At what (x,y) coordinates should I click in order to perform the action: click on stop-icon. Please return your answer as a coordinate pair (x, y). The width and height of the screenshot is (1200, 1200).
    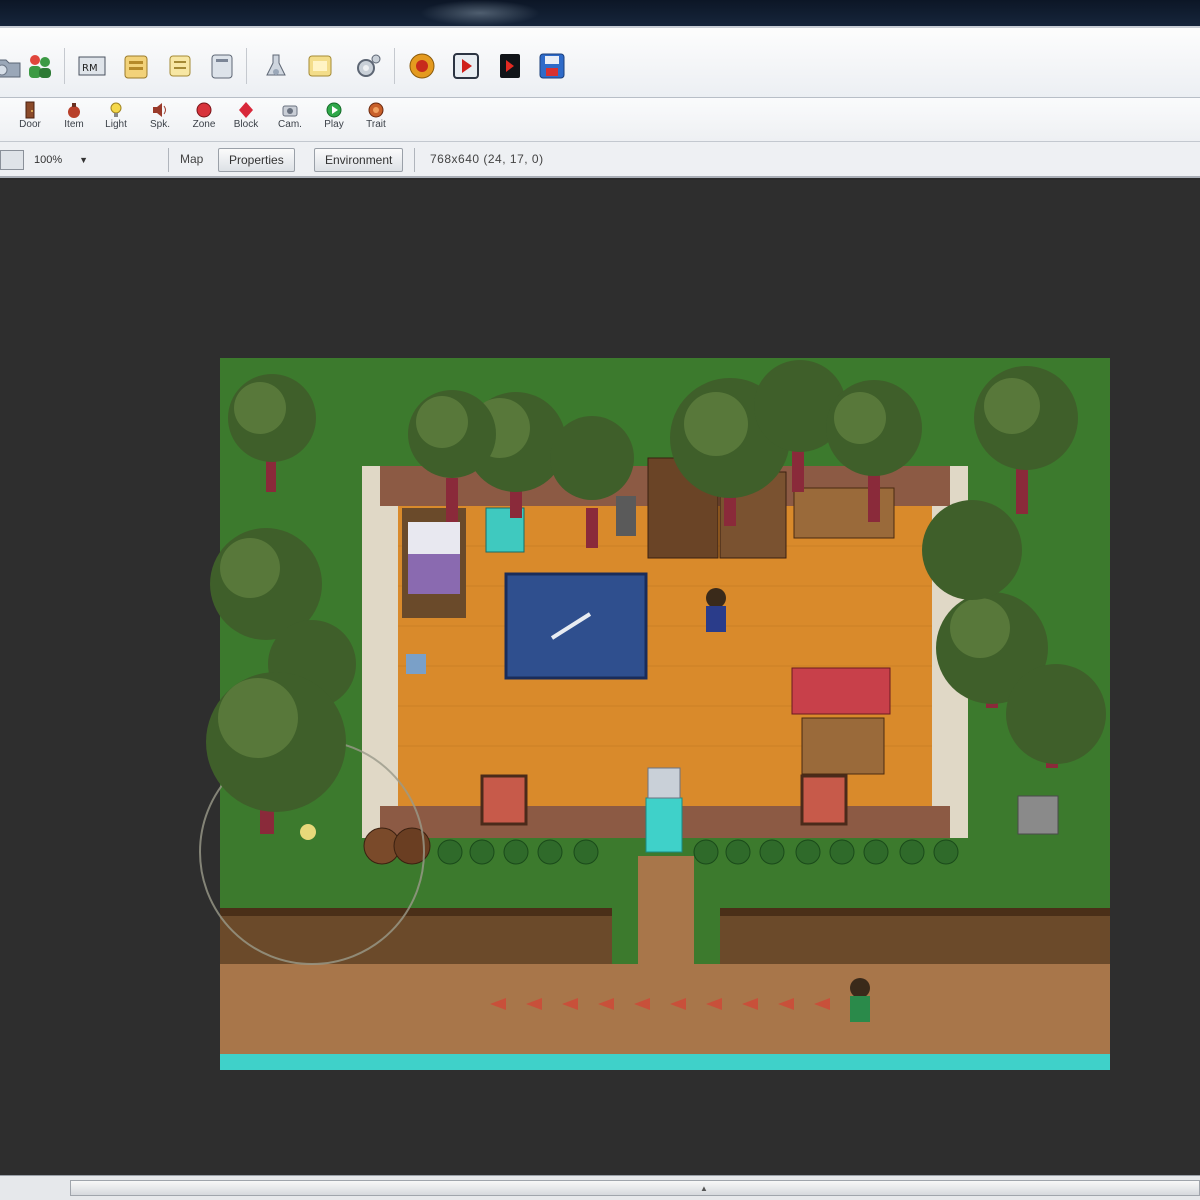
    Looking at the image, I should click on (510, 66).